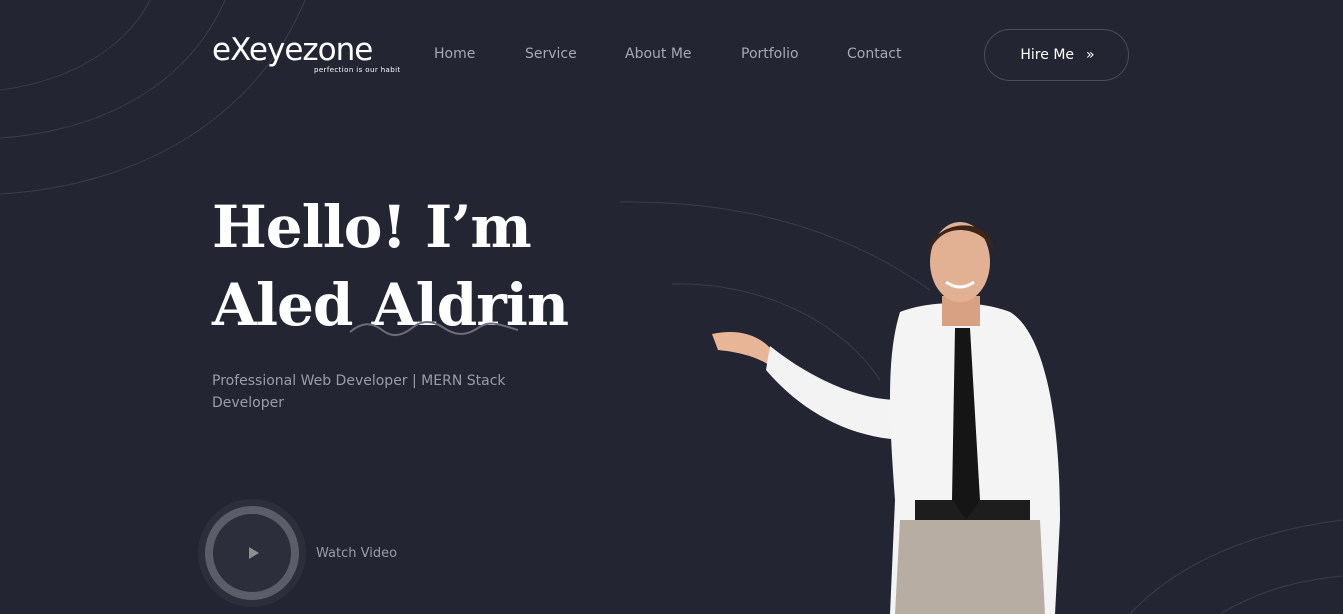  I want to click on nav-contact: Contact, so click(874, 54).